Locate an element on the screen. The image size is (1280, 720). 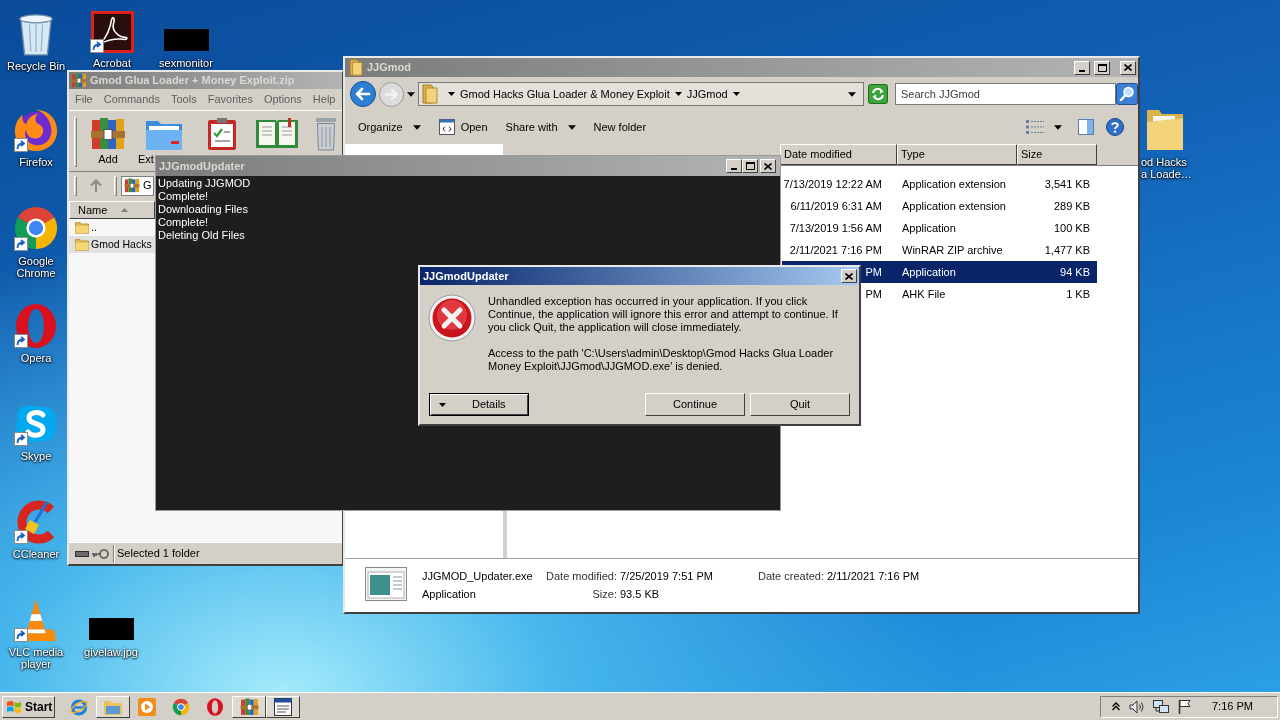
search-icon is located at coordinates (1127, 94).